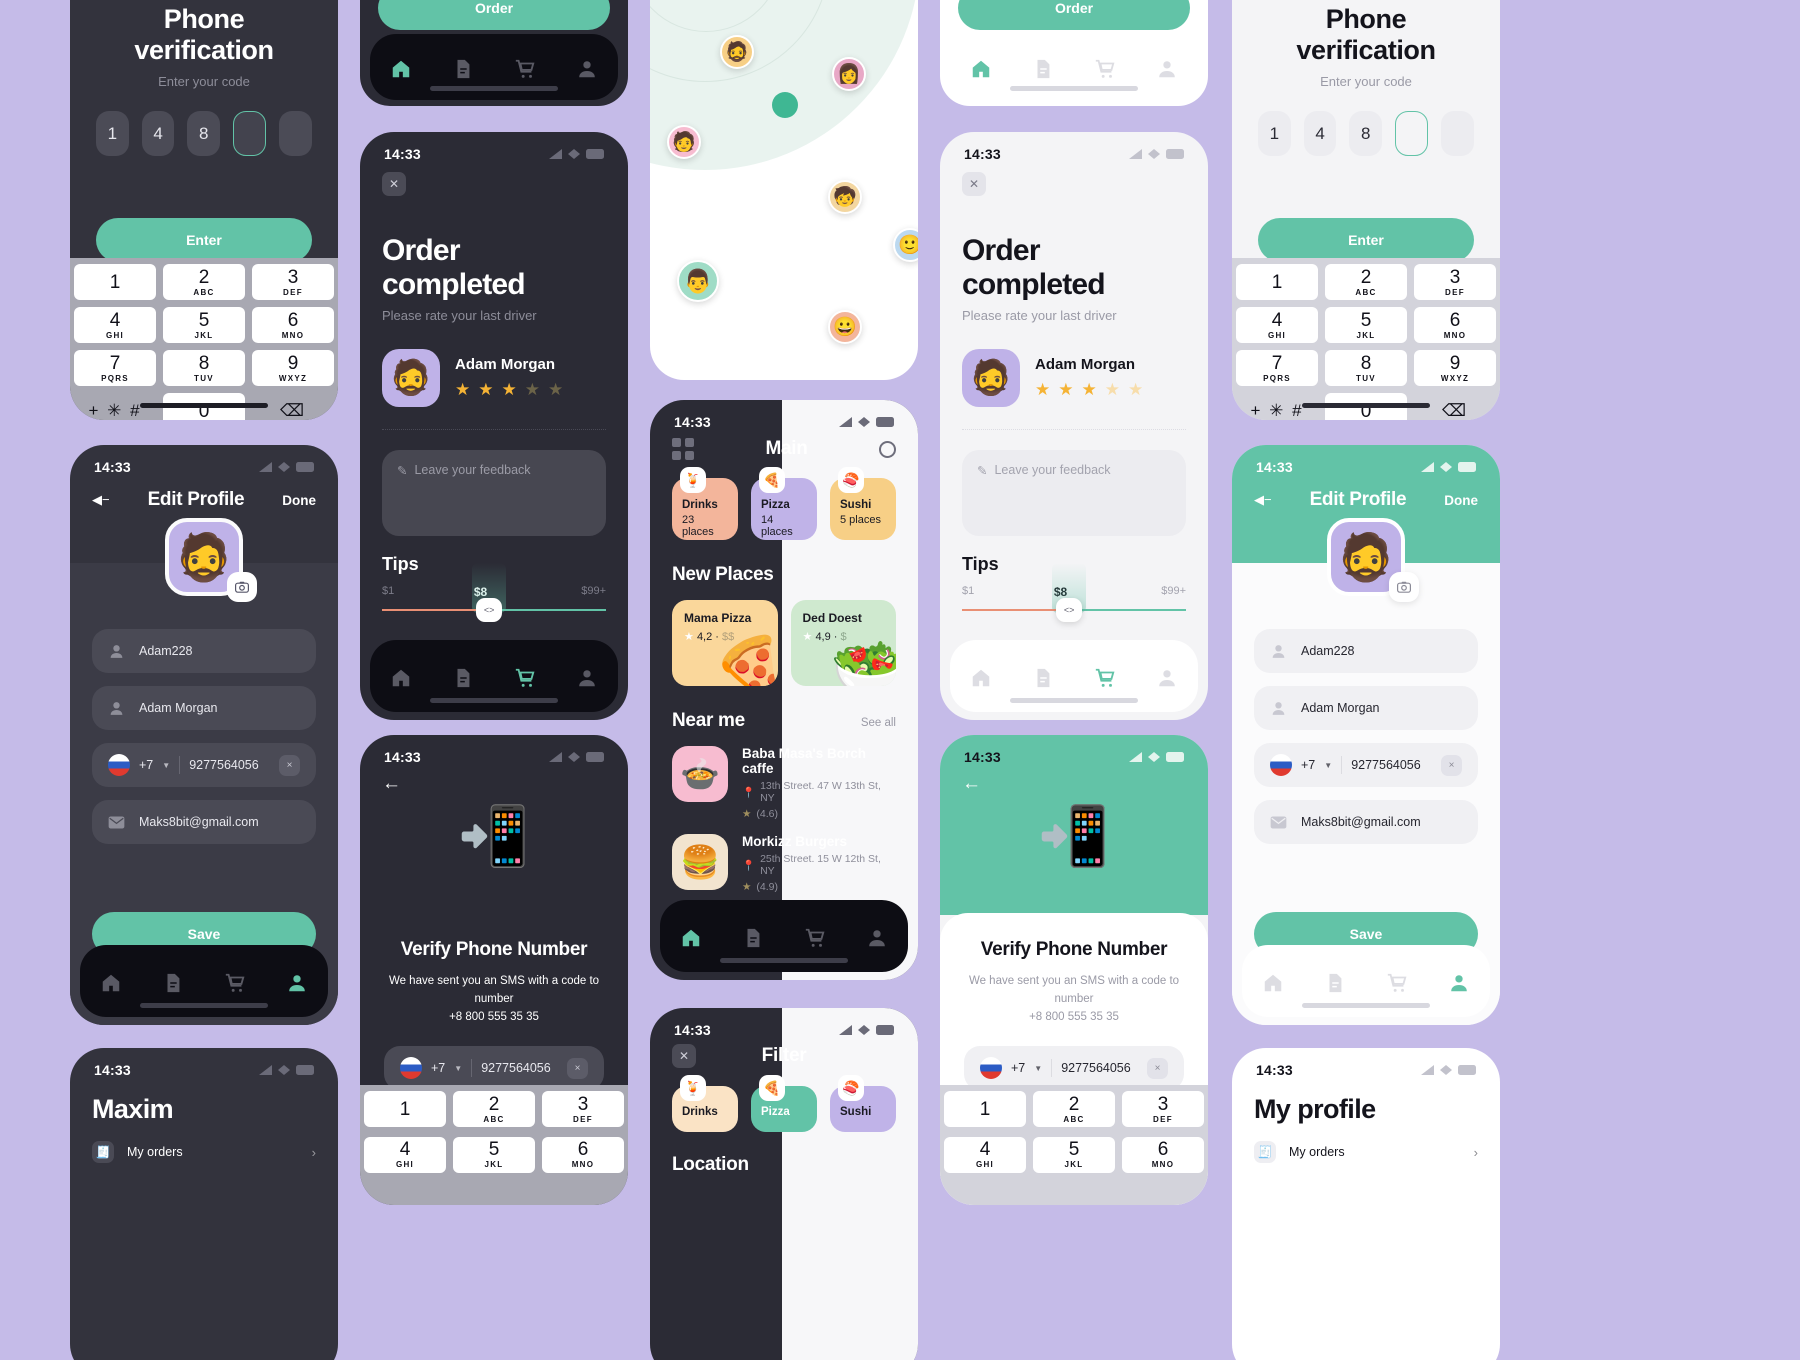 This screenshot has width=1800, height=1360. Describe the element at coordinates (878, 723) in the screenshot. I see `see-all-link: See all` at that location.